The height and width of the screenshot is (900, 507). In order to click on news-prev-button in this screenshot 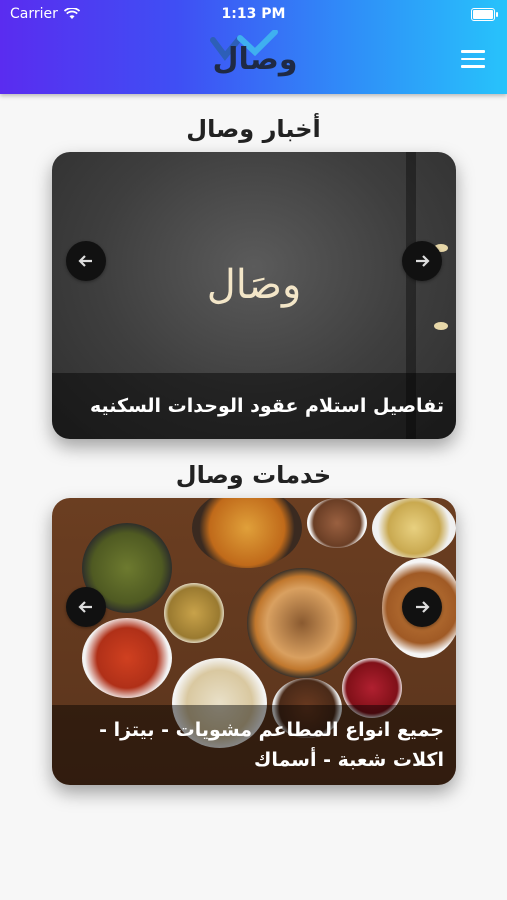, I will do `click(86, 261)`.